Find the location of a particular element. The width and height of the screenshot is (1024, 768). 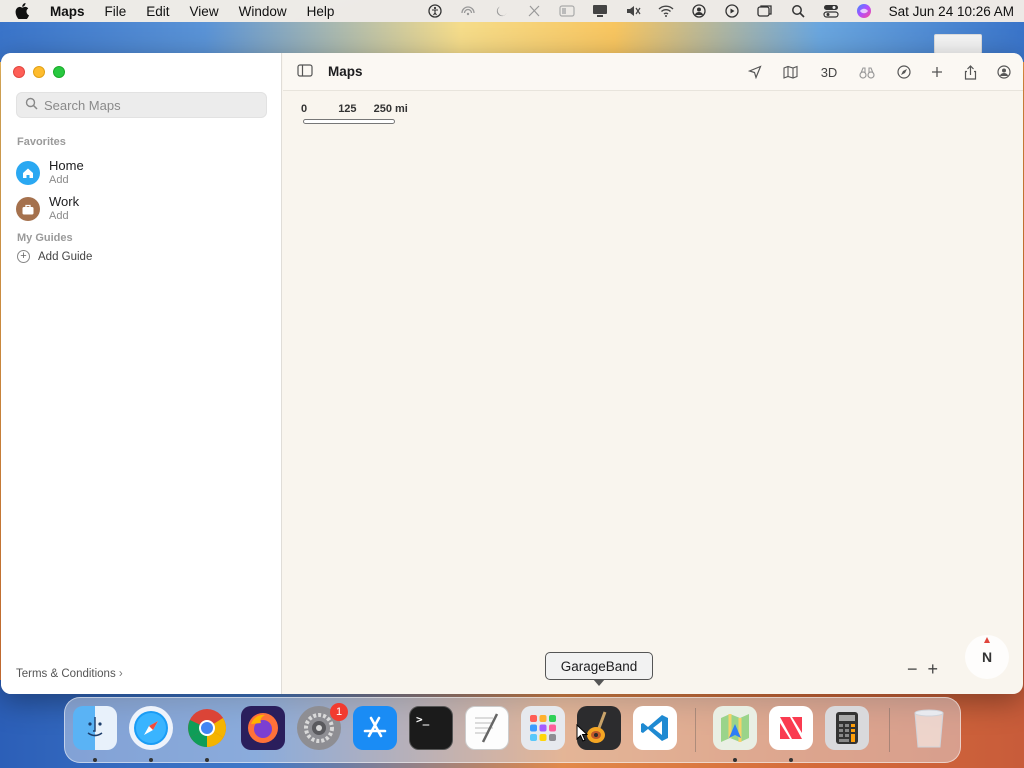

scale-mid: 125 is located at coordinates (347, 109).